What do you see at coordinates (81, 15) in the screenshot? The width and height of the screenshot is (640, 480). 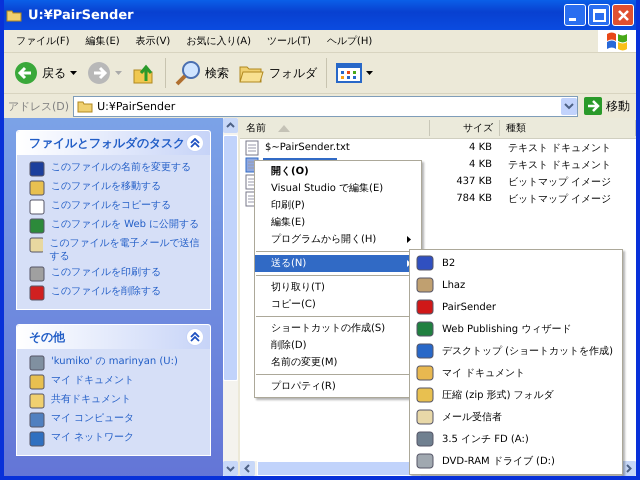 I see `window-title: U:¥PairSender` at bounding box center [81, 15].